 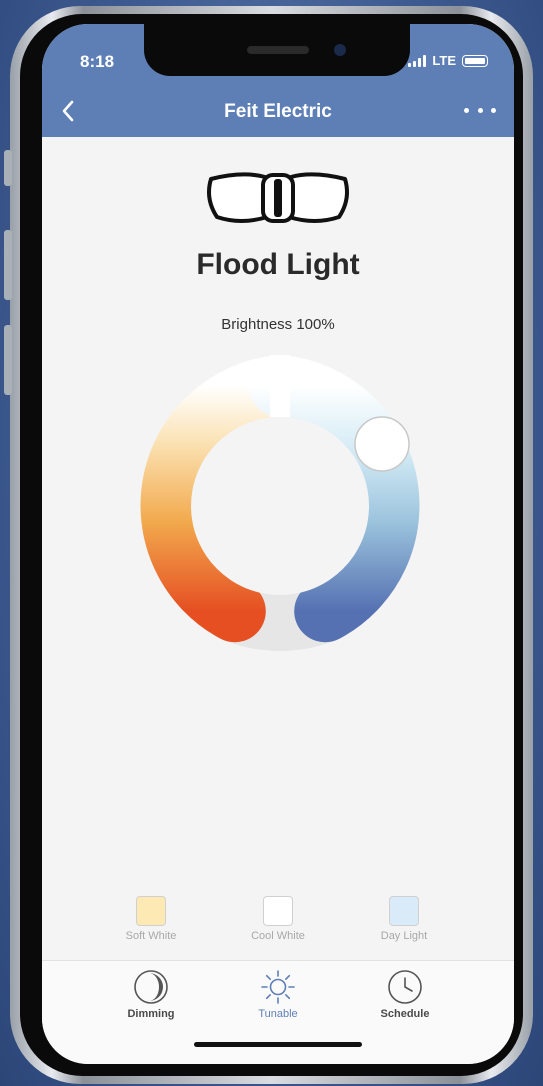 I want to click on mute-switch, so click(x=8, y=168).